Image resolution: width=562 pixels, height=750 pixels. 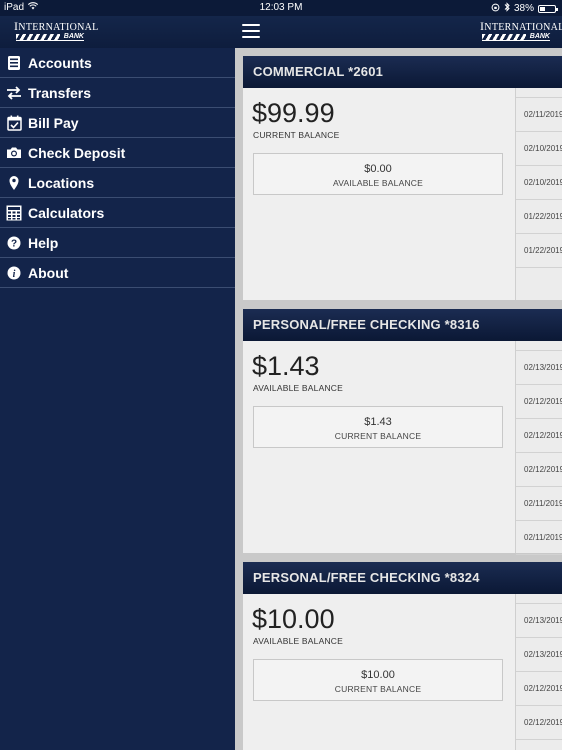 What do you see at coordinates (542, 8) in the screenshot?
I see `battery-fill` at bounding box center [542, 8].